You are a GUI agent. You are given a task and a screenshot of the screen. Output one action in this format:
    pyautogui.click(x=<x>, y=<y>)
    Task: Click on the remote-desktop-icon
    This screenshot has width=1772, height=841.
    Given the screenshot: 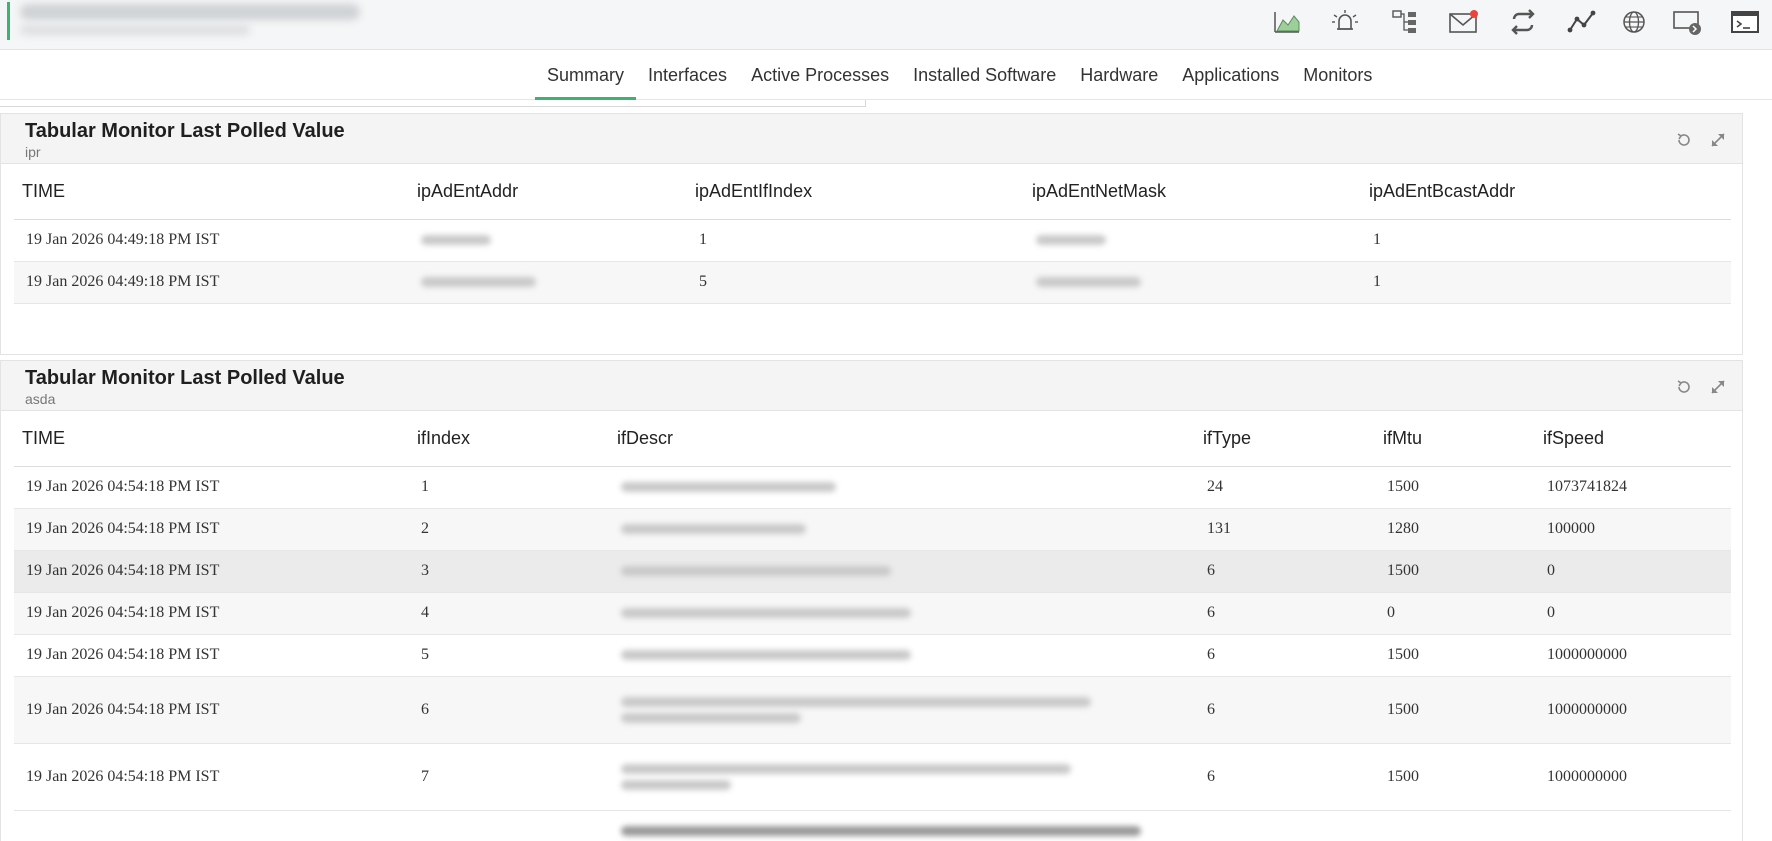 What is the action you would take?
    pyautogui.click(x=1687, y=22)
    